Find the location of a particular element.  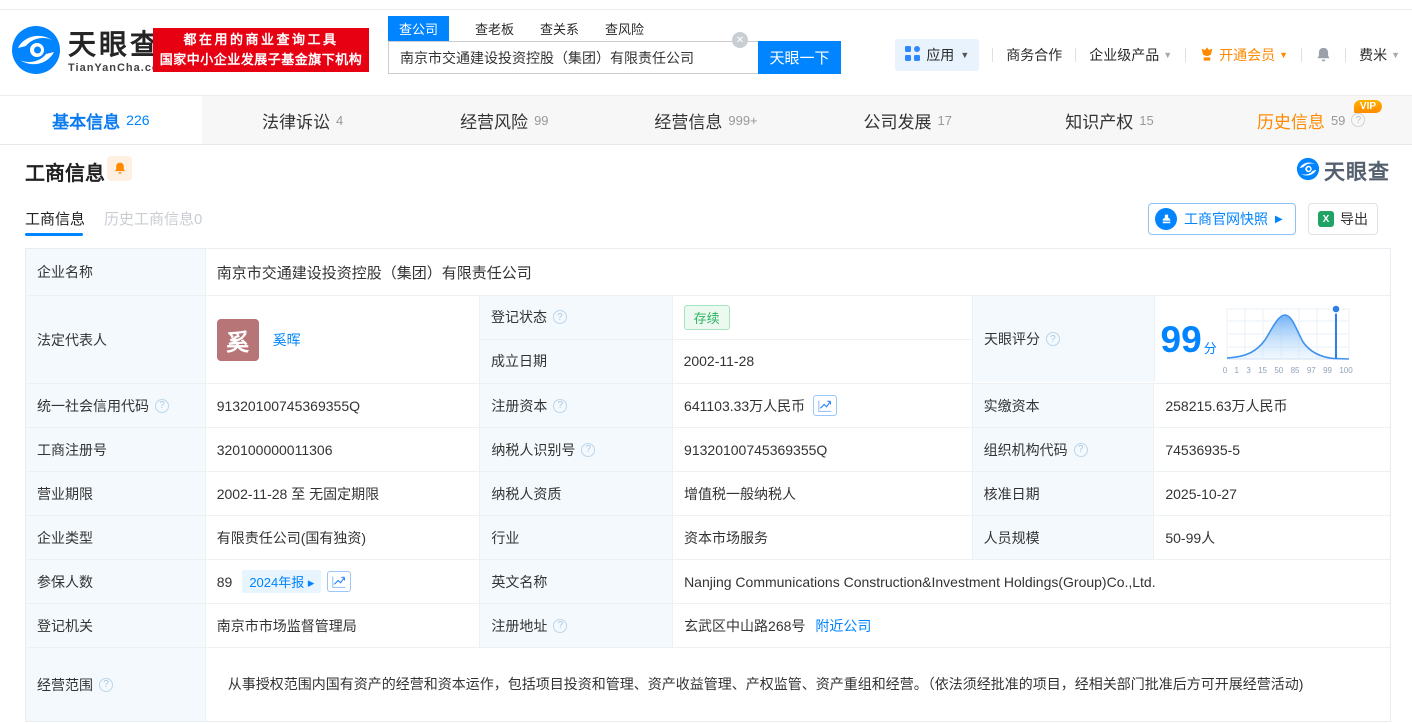

field-value-paid-capital: 258215.63万人民币 is located at coordinates (1226, 405).